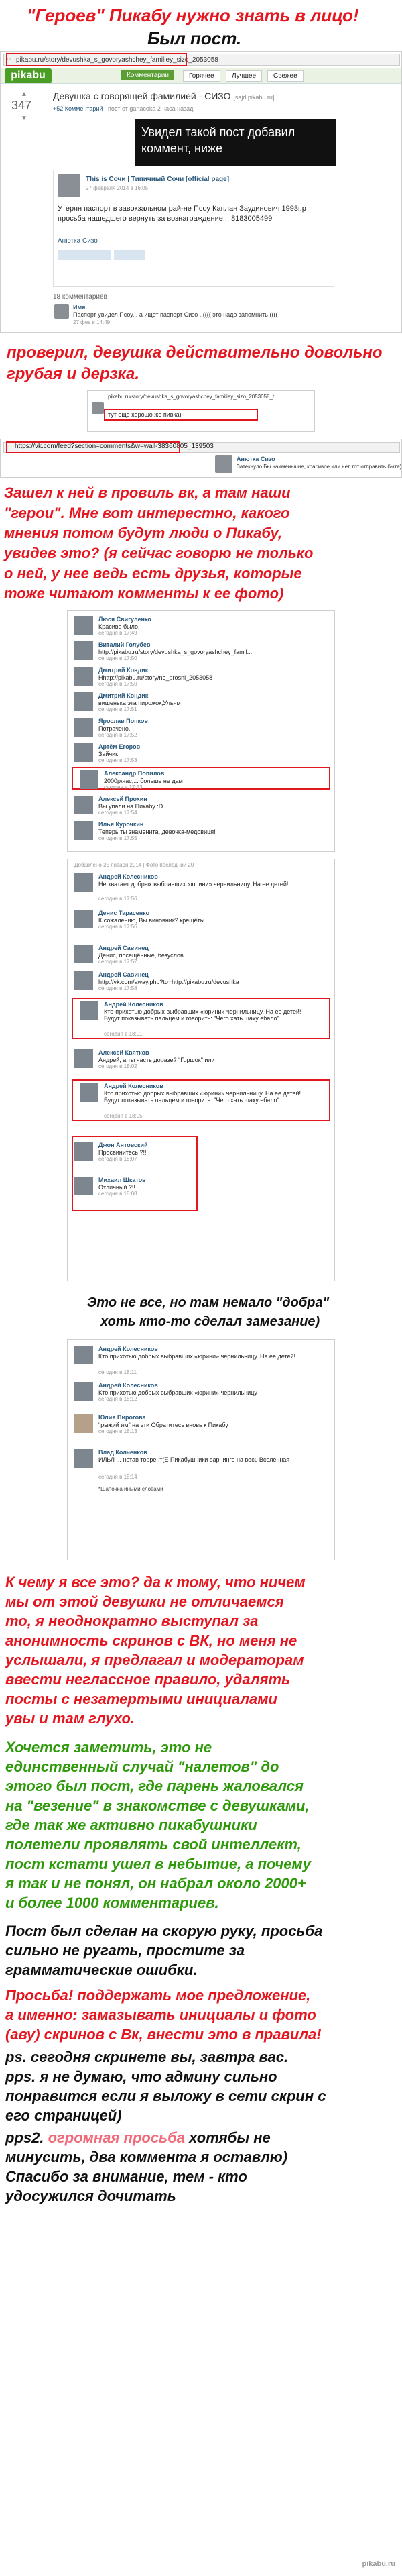 Image resolution: width=402 pixels, height=2576 pixels. What do you see at coordinates (202, 76) in the screenshot?
I see `tab-hot: Горячее` at bounding box center [202, 76].